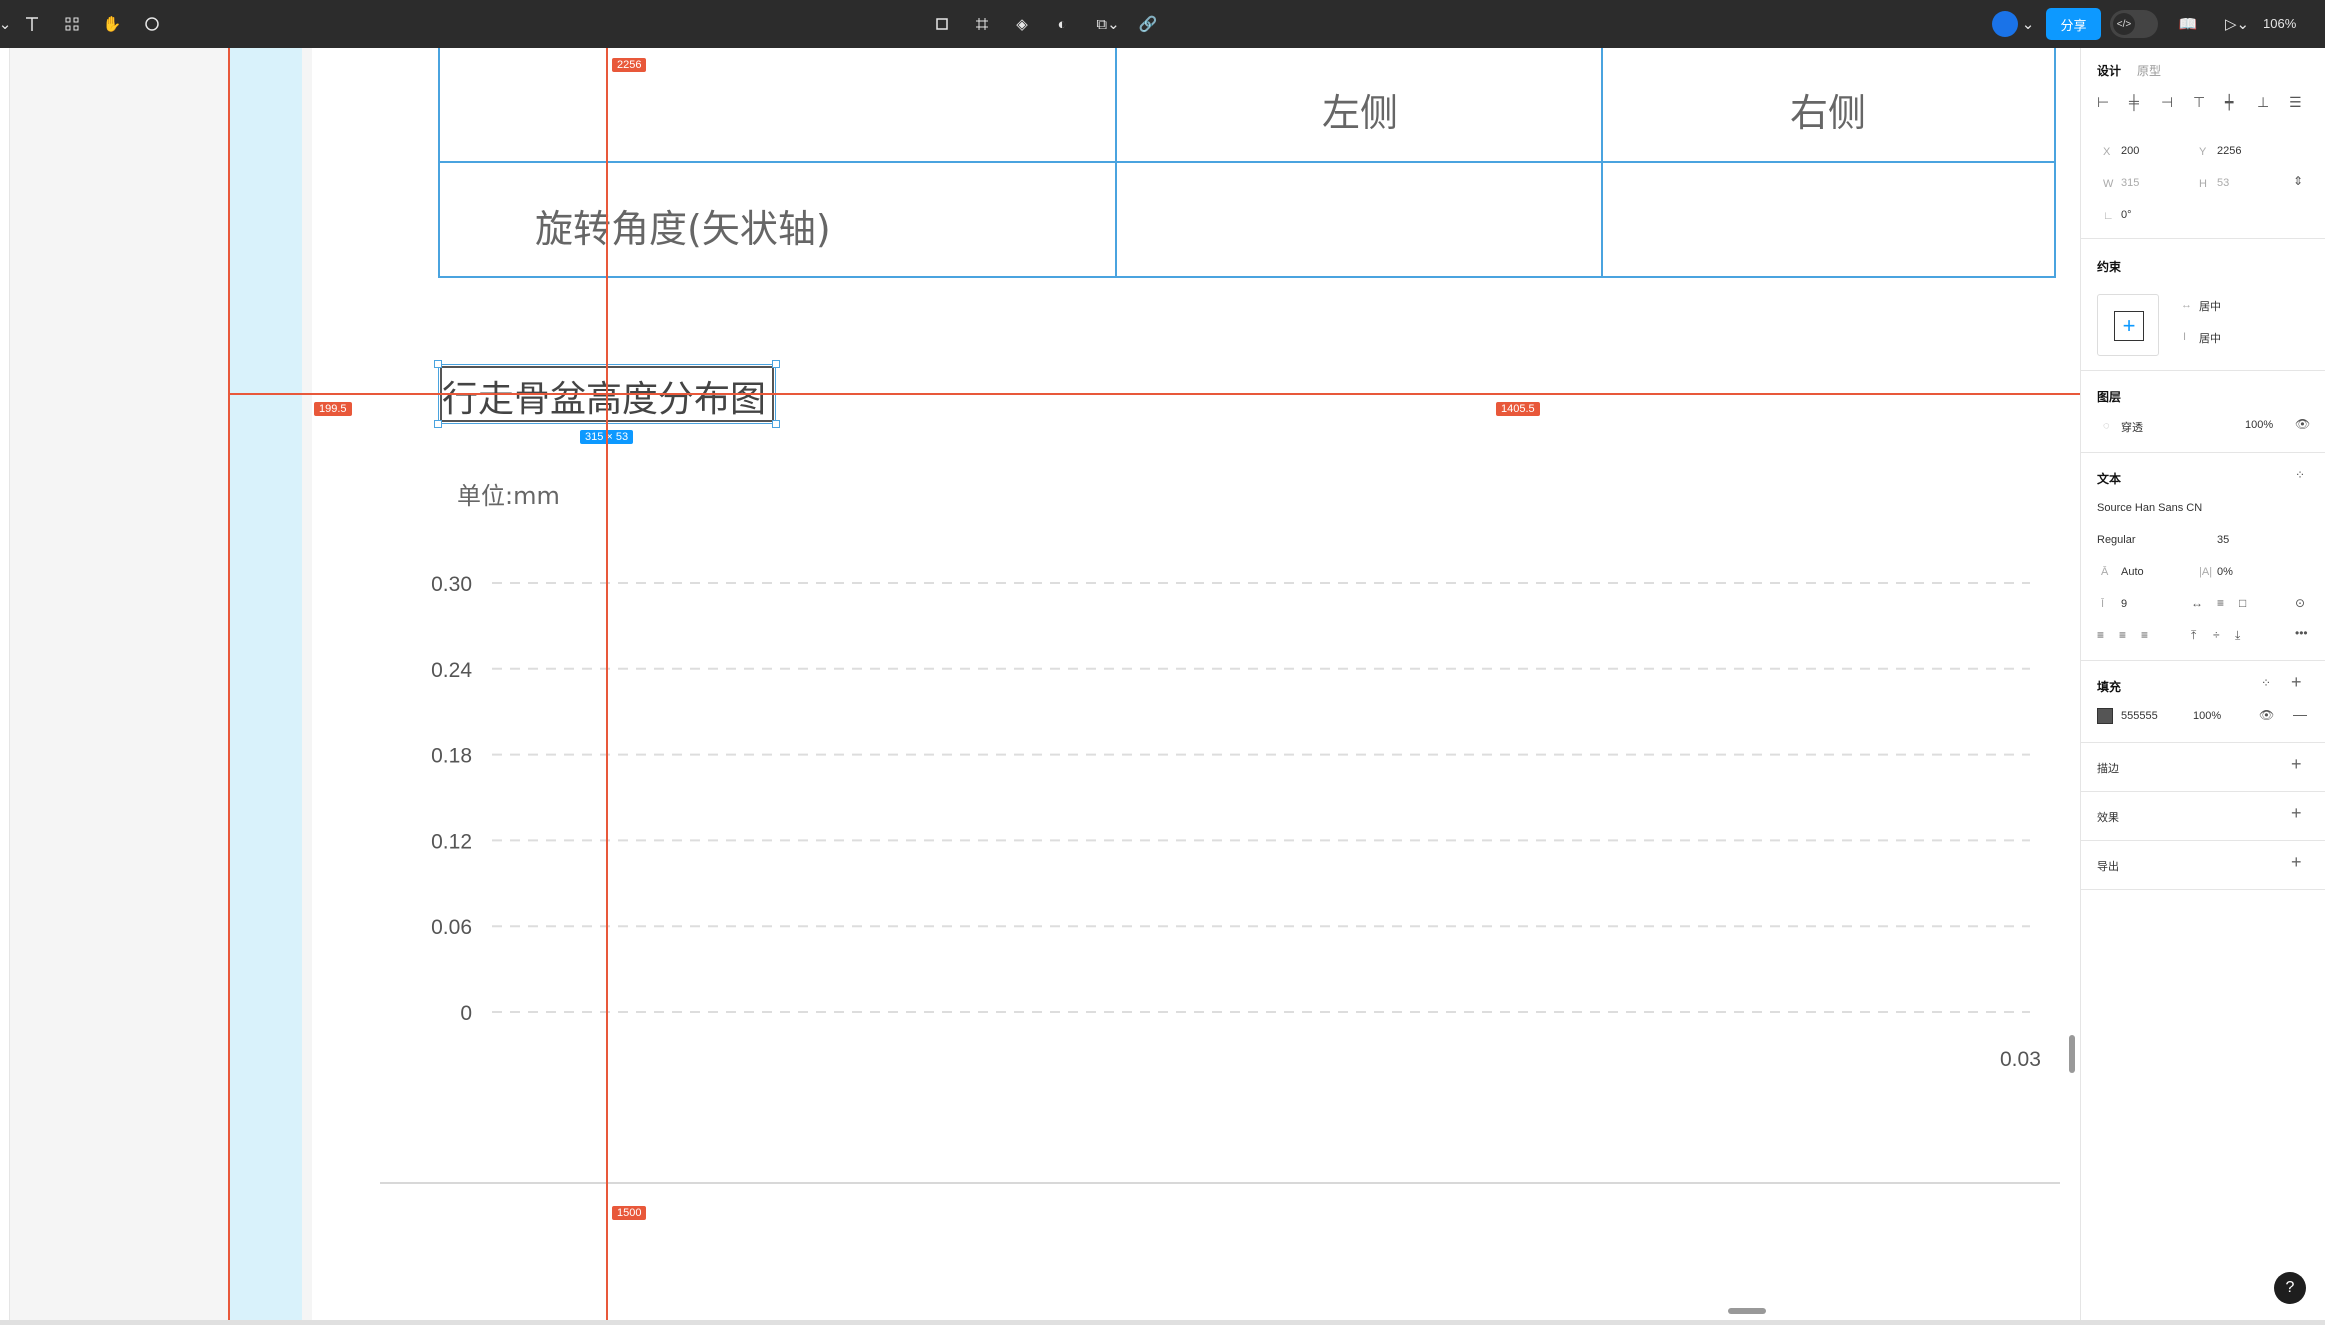  I want to click on guide-left, so click(229, 684).